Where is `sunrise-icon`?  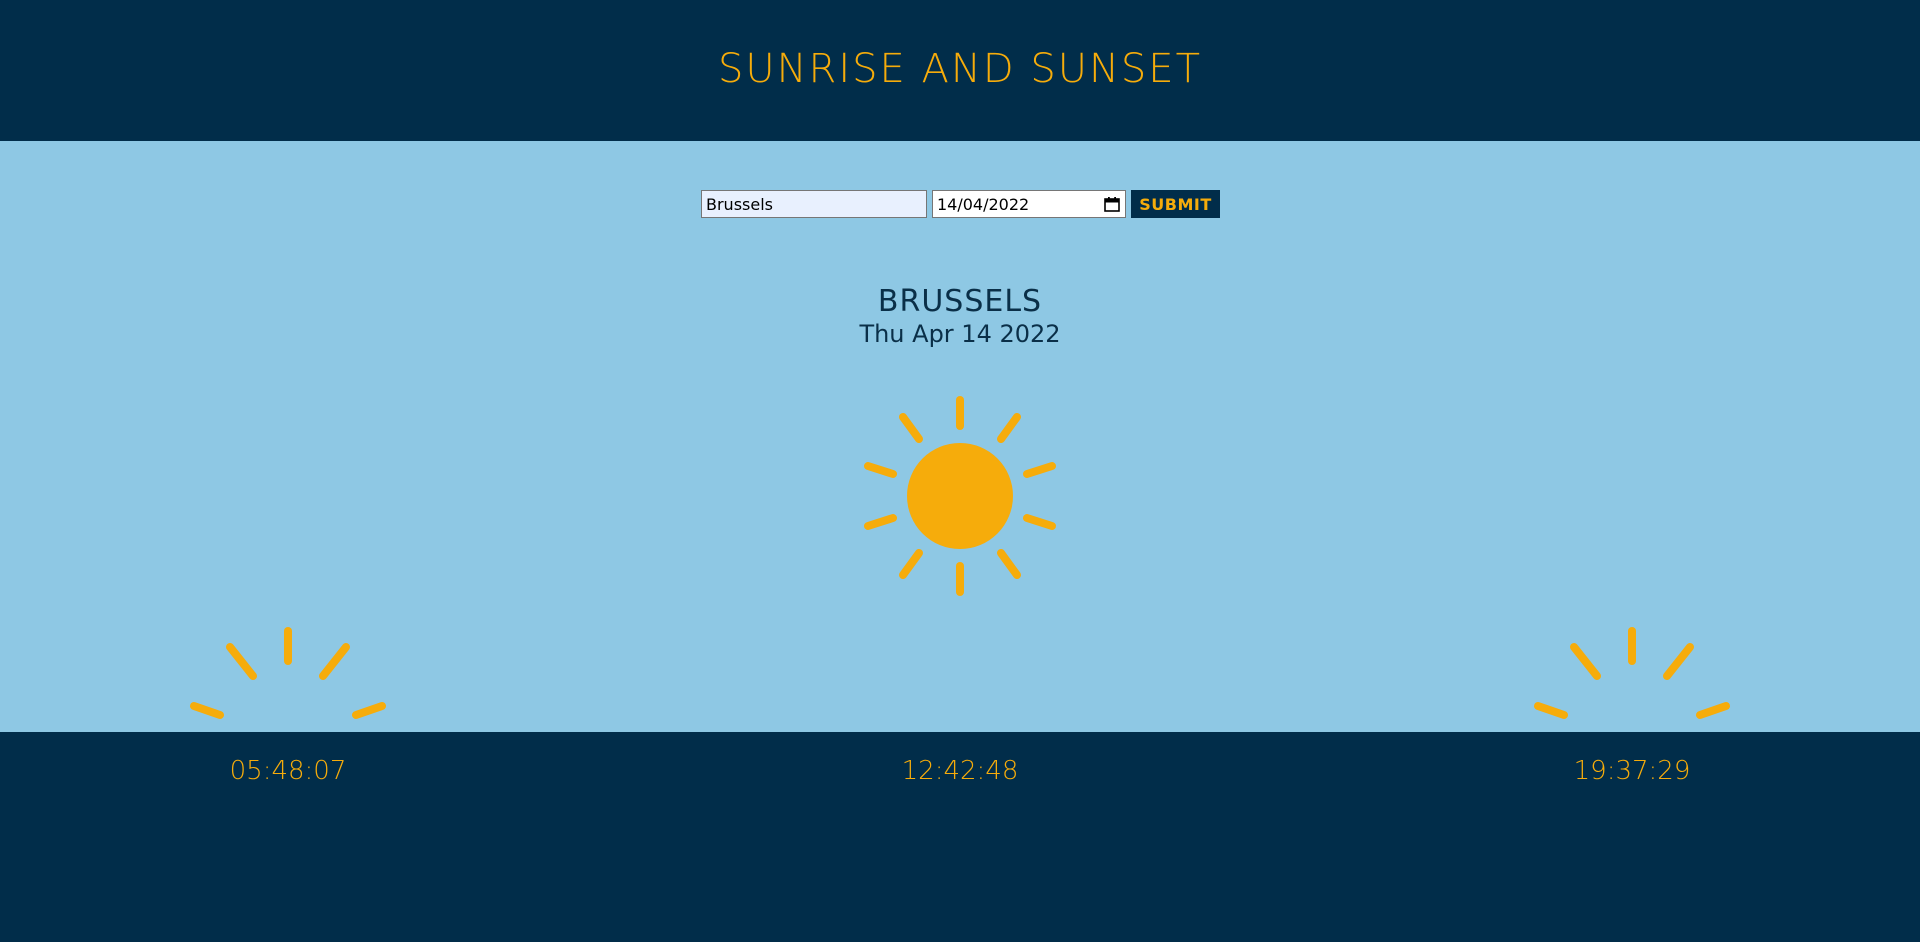 sunrise-icon is located at coordinates (288, 673).